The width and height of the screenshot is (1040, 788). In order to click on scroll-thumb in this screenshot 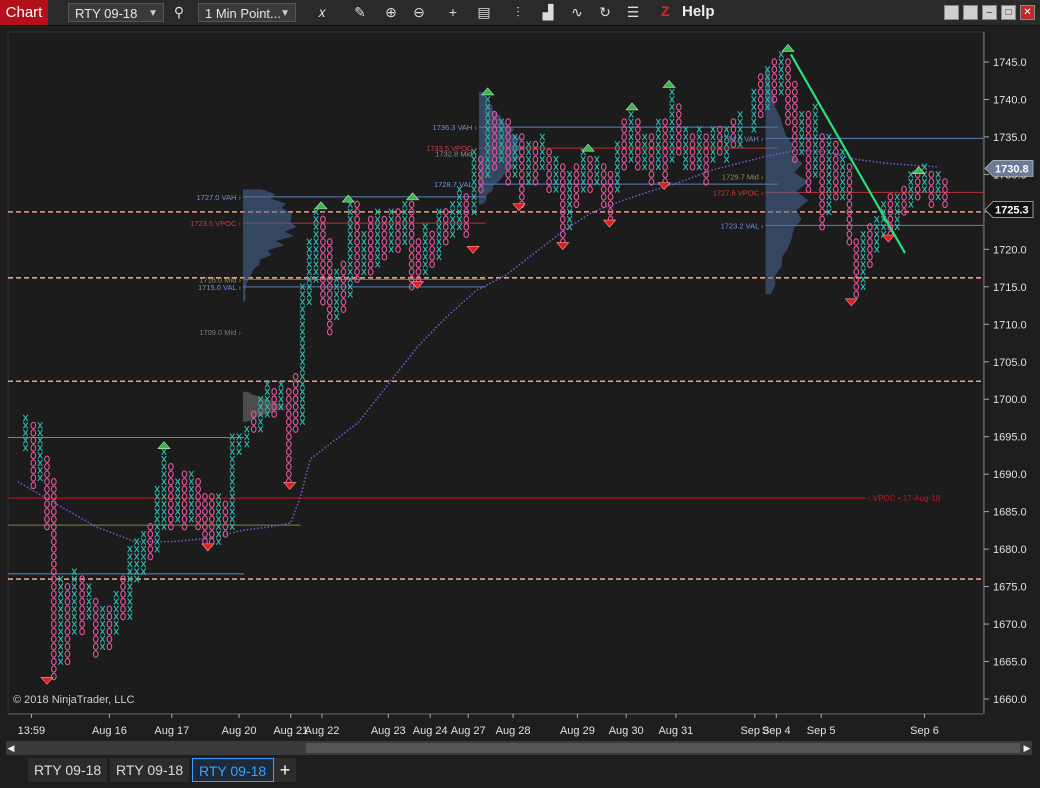, I will do `click(663, 748)`.